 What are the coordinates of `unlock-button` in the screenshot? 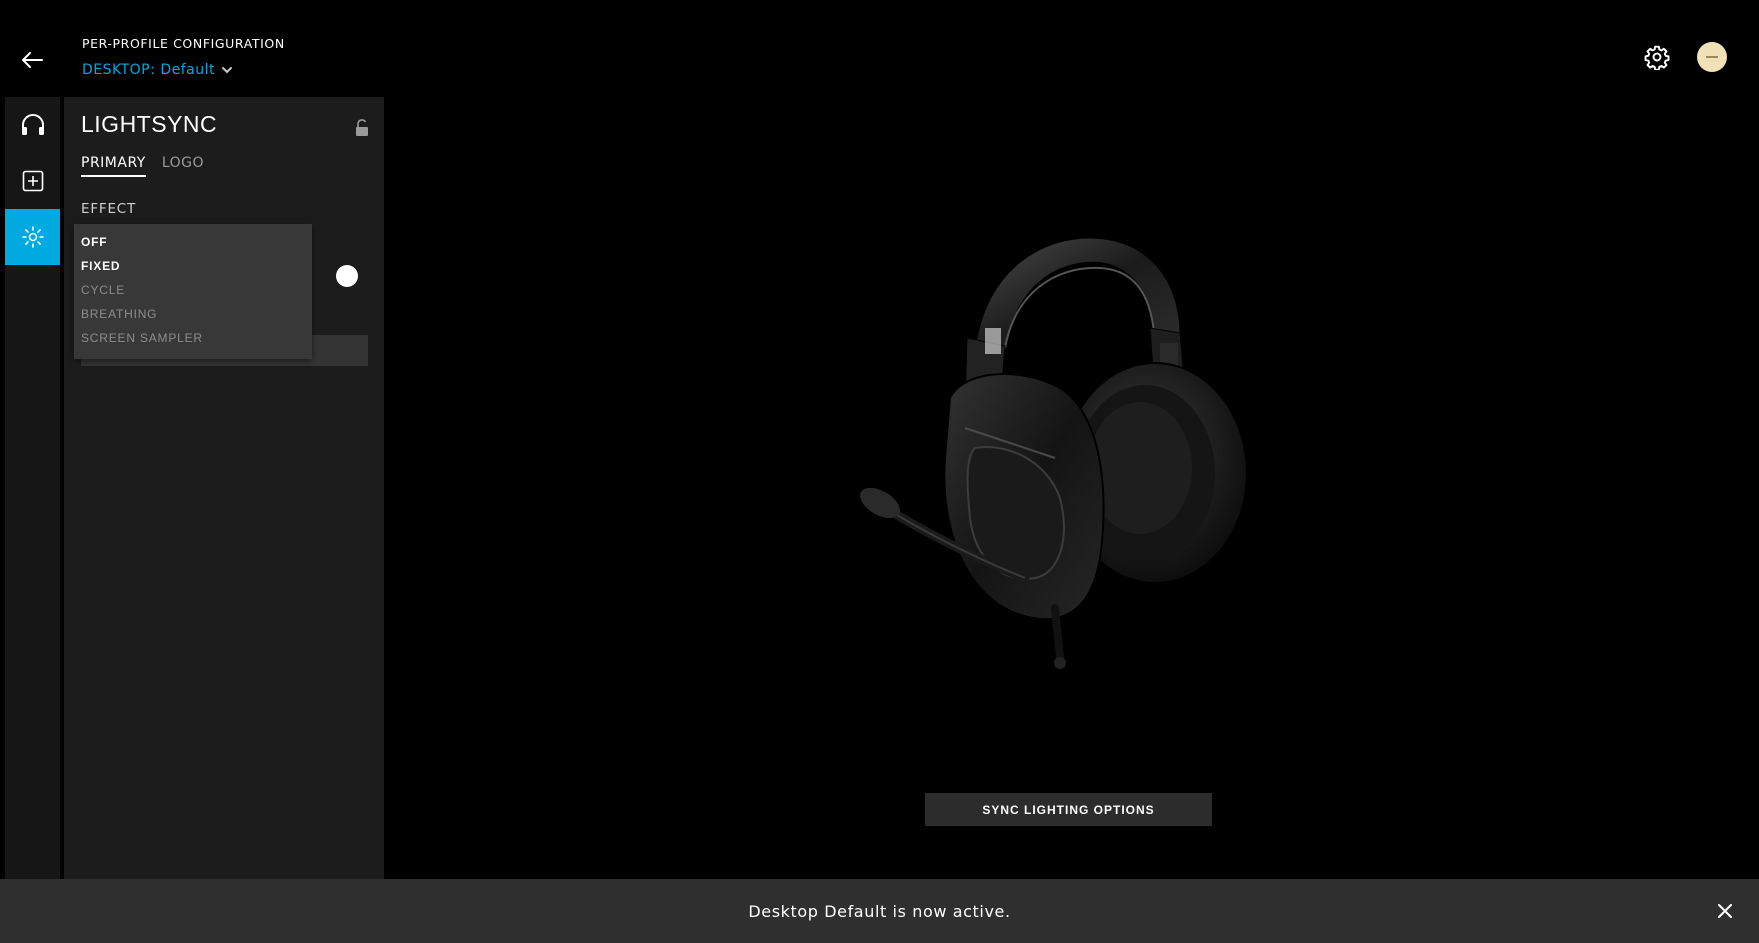 It's located at (362, 128).